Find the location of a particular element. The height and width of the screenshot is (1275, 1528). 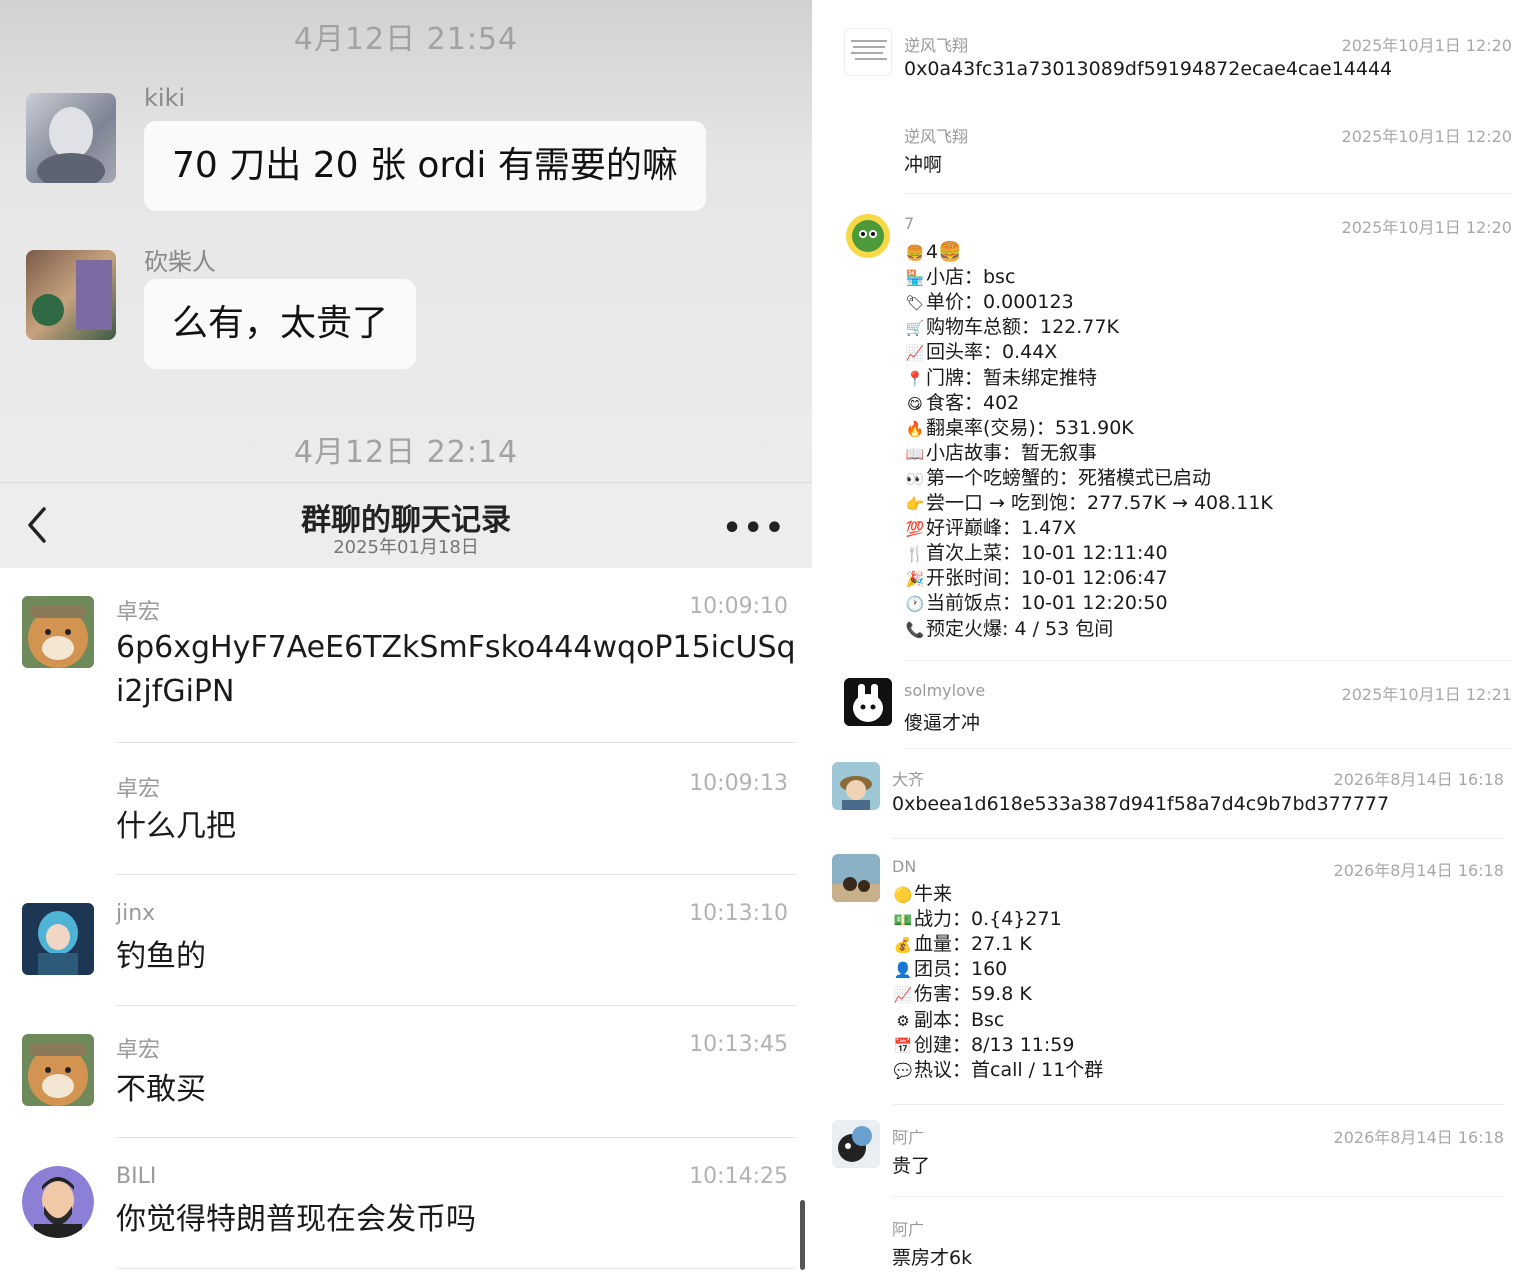

info-text: 第一个吃螃蟹的：死猪模式已启动 is located at coordinates (1069, 477).